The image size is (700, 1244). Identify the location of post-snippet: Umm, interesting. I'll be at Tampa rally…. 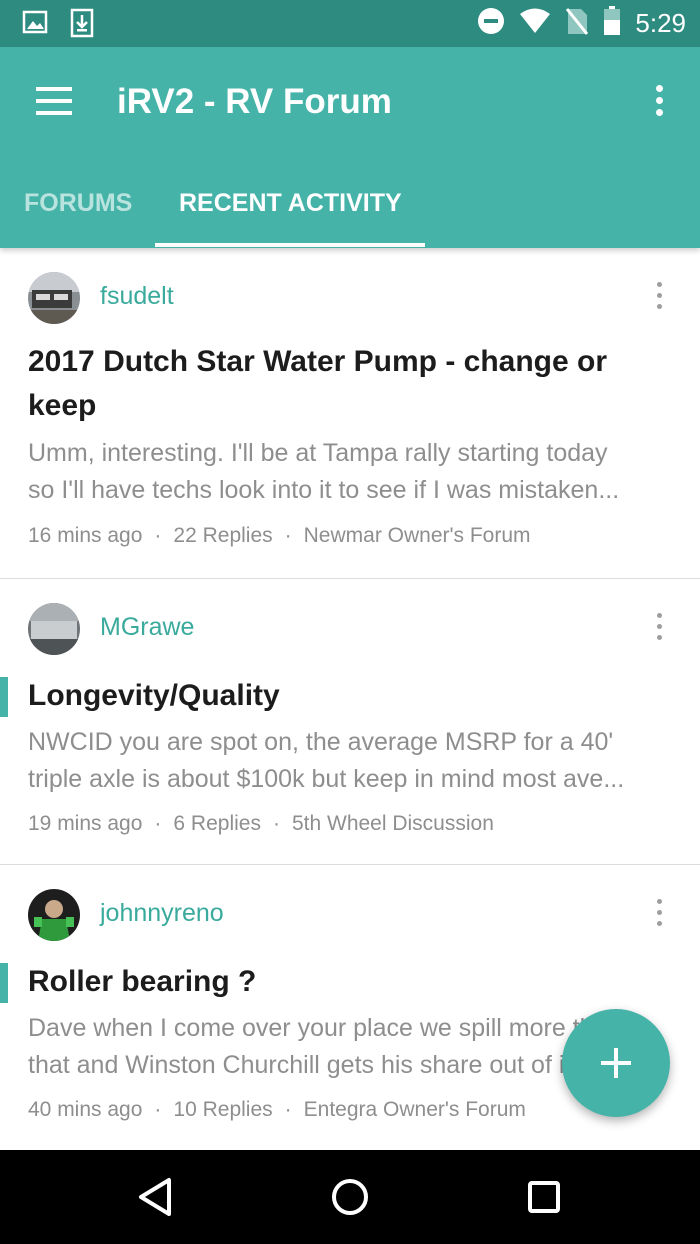
(324, 471).